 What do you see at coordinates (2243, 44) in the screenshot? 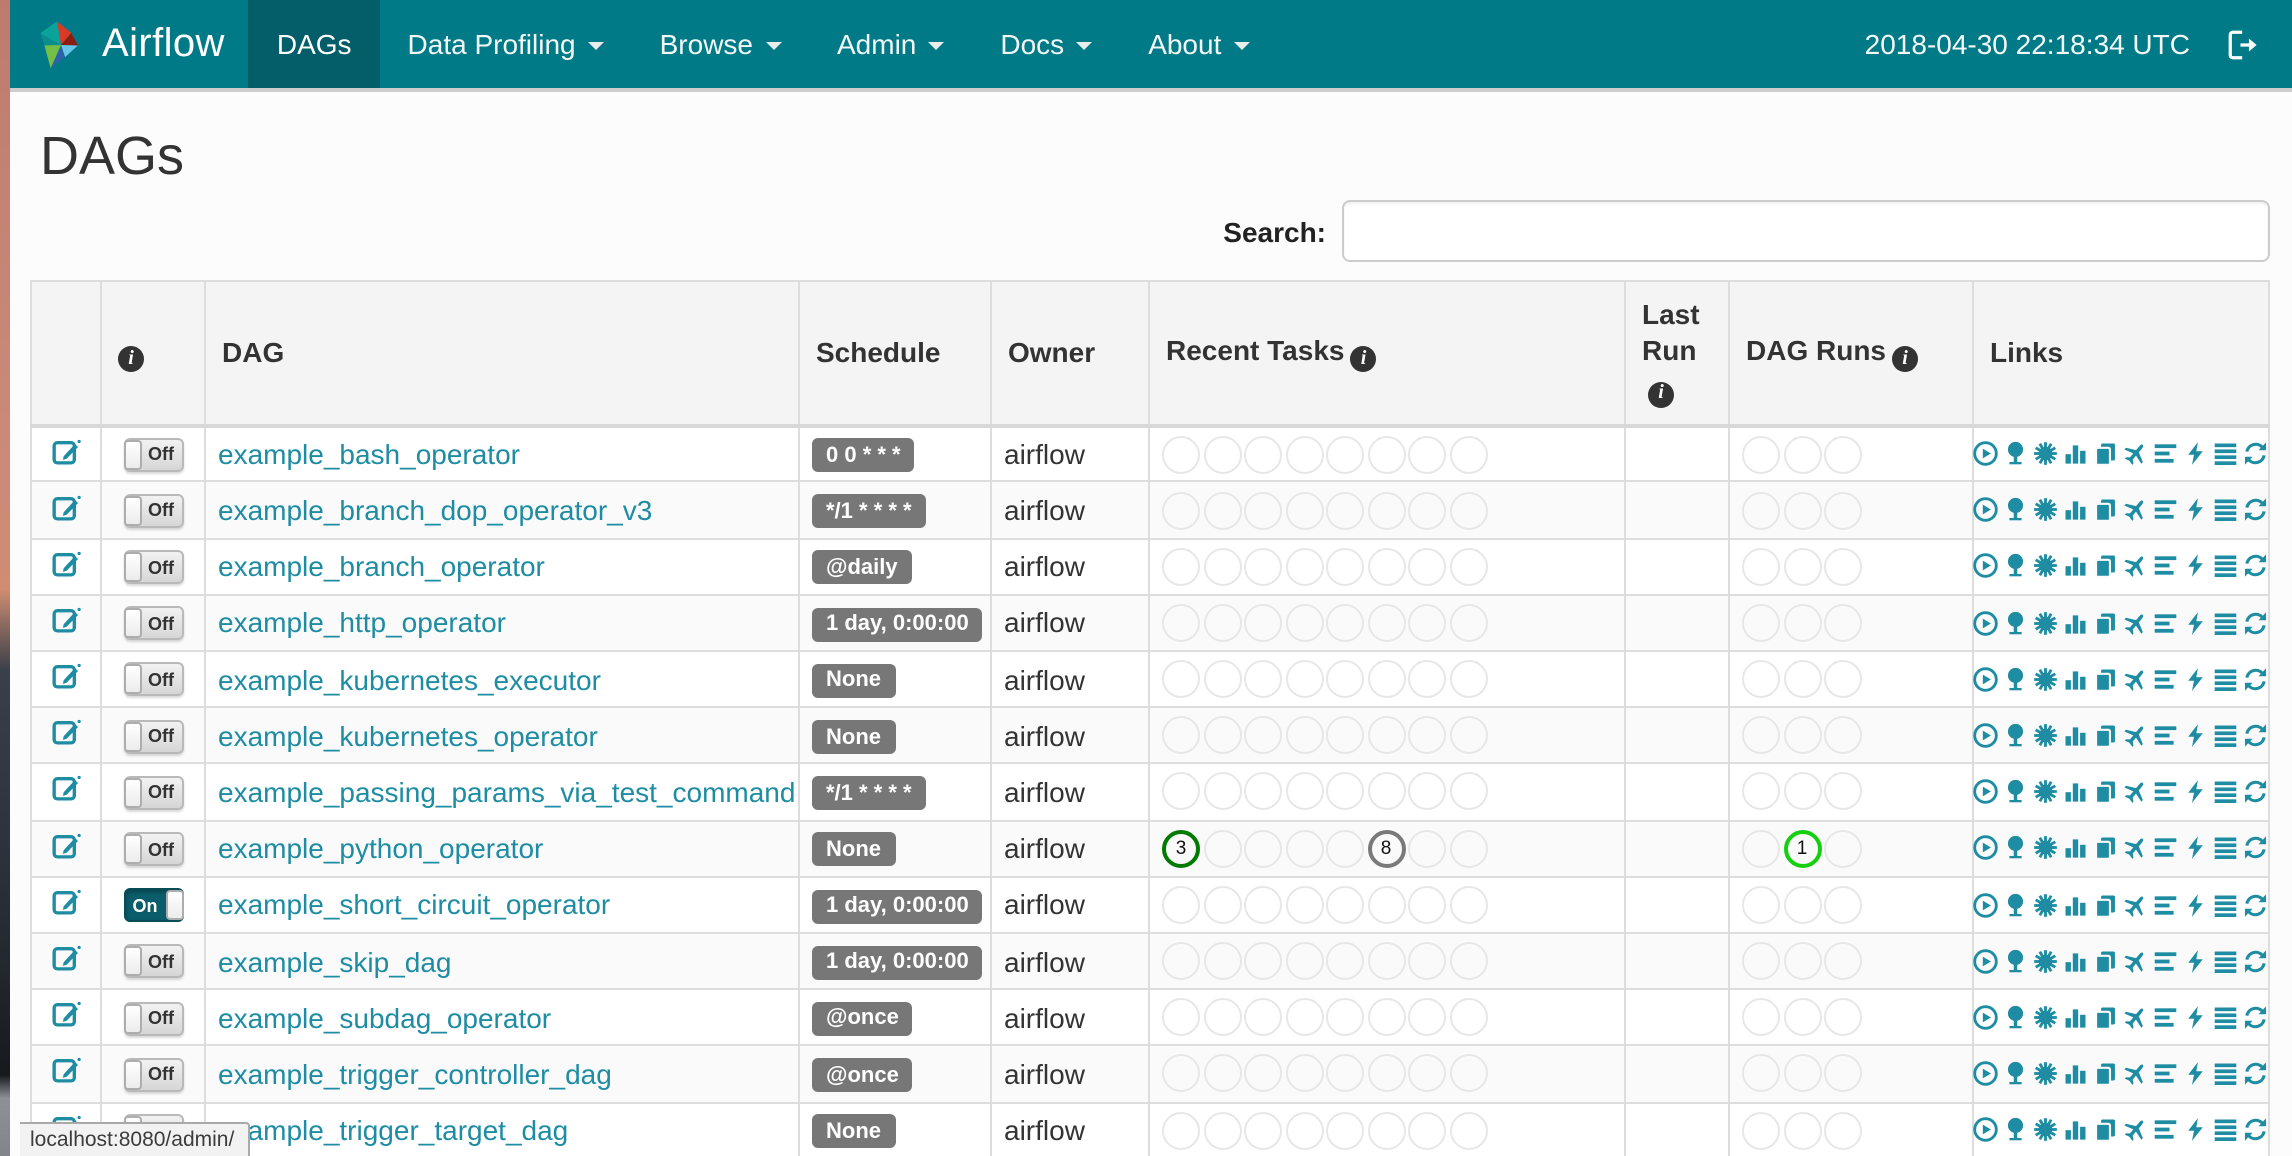
I see `logout-icon` at bounding box center [2243, 44].